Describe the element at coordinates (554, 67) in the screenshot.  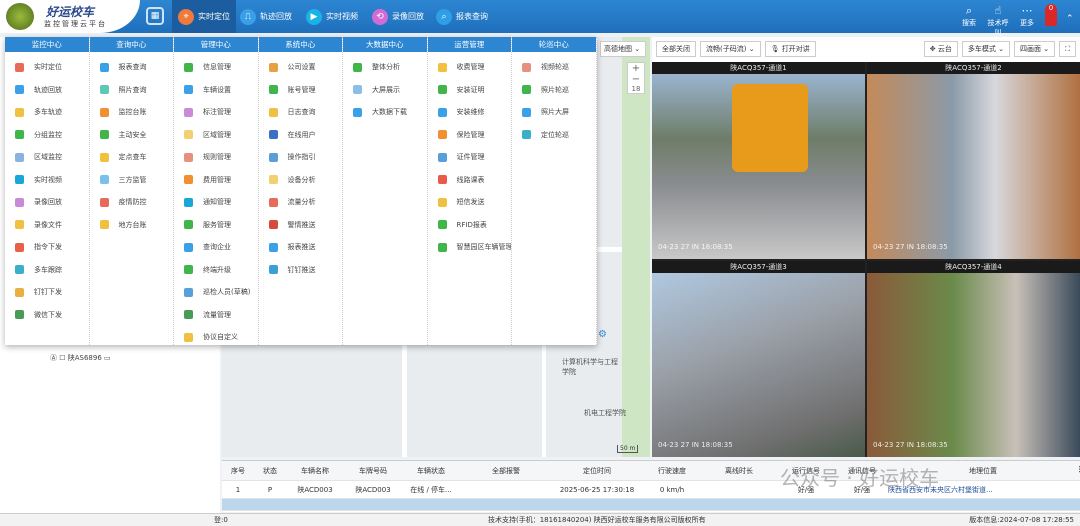
I see `menu-item: 视频轮巡` at that location.